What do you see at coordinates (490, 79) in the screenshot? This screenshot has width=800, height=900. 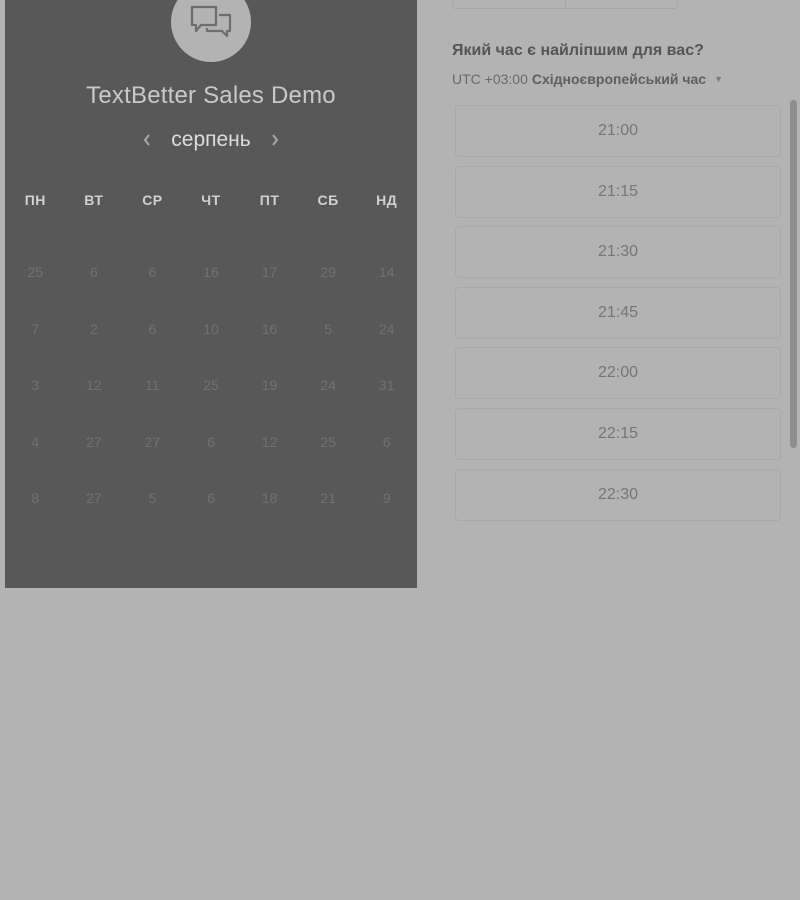 I see `timezone-offset: UTC +03:00` at bounding box center [490, 79].